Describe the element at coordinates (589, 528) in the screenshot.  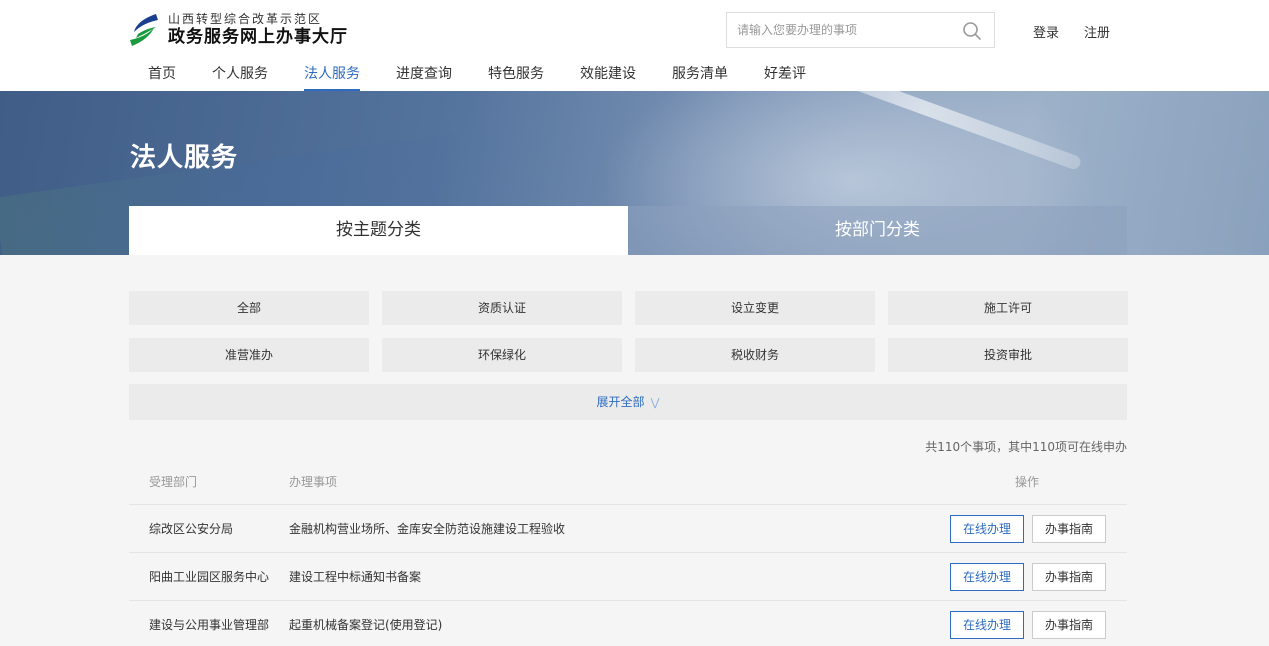
I see `row-item: 金融机构营业场所、金库安全防范设施建设工程验收` at that location.